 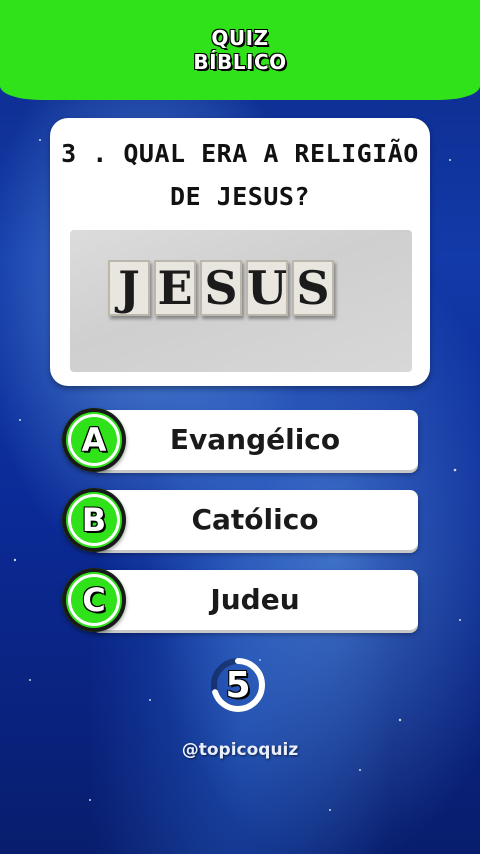 I want to click on option-b-letter: B, so click(x=94, y=520).